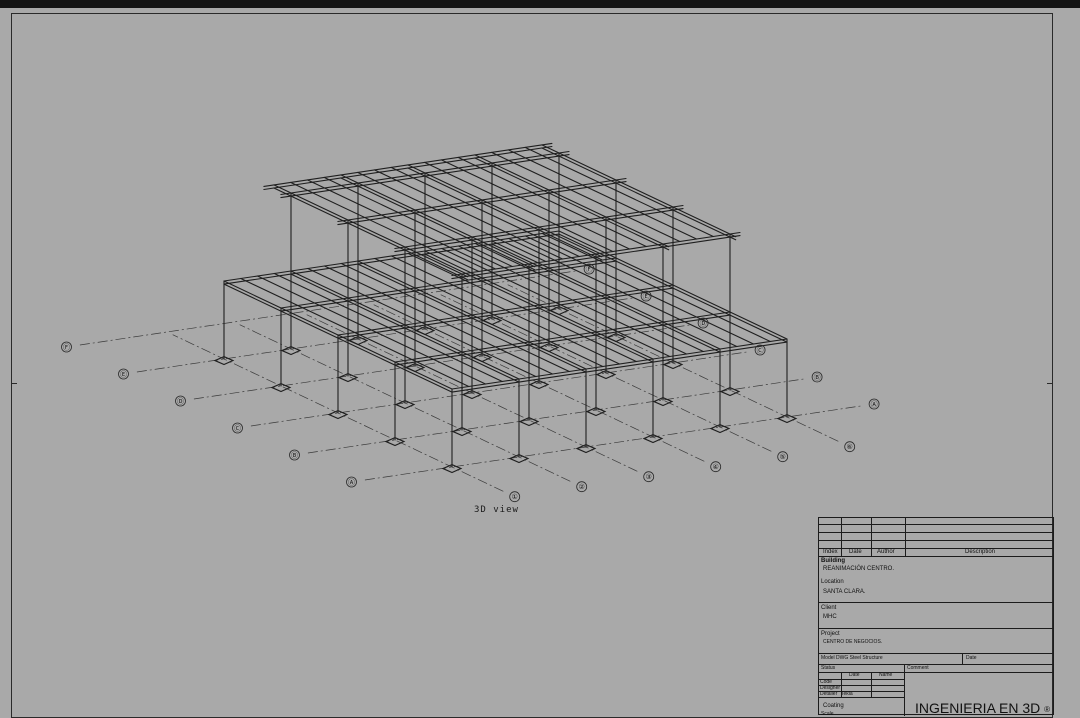  I want to click on revision-author-header: Author, so click(886, 552).